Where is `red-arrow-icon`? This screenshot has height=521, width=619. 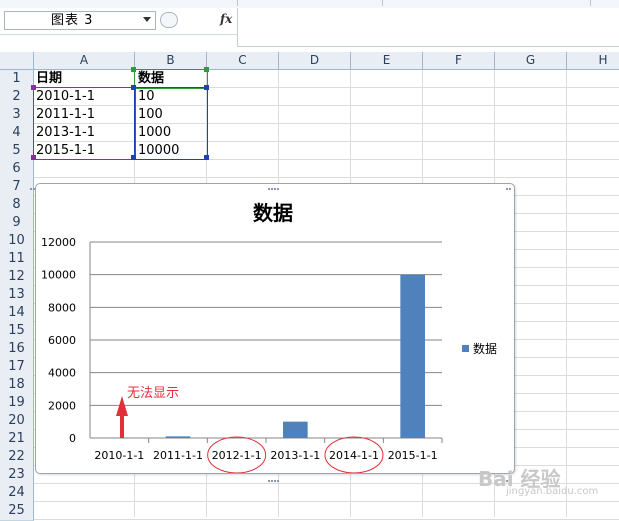
red-arrow-icon is located at coordinates (122, 417).